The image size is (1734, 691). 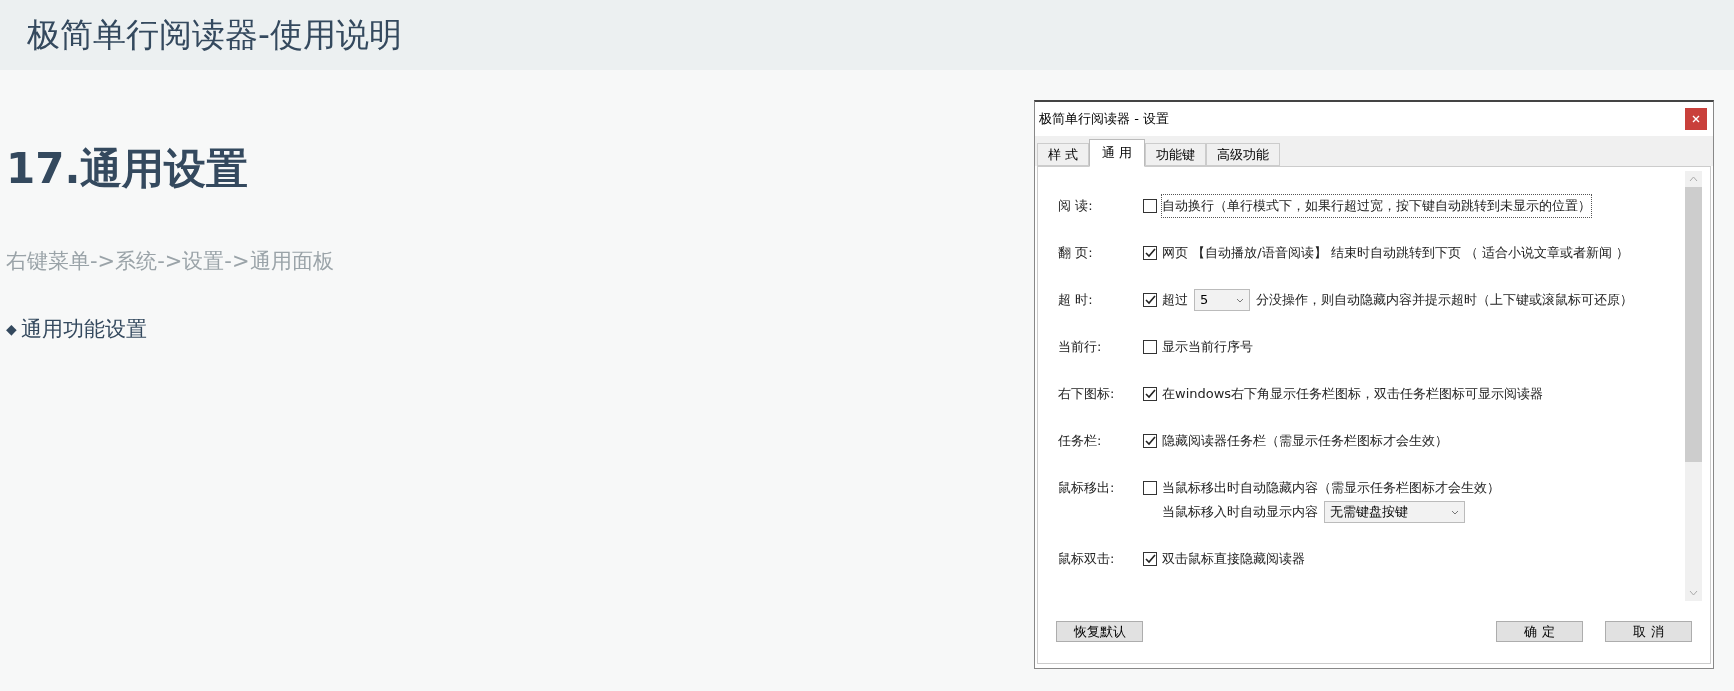 I want to click on setting-label: 当前行:, so click(x=1080, y=347).